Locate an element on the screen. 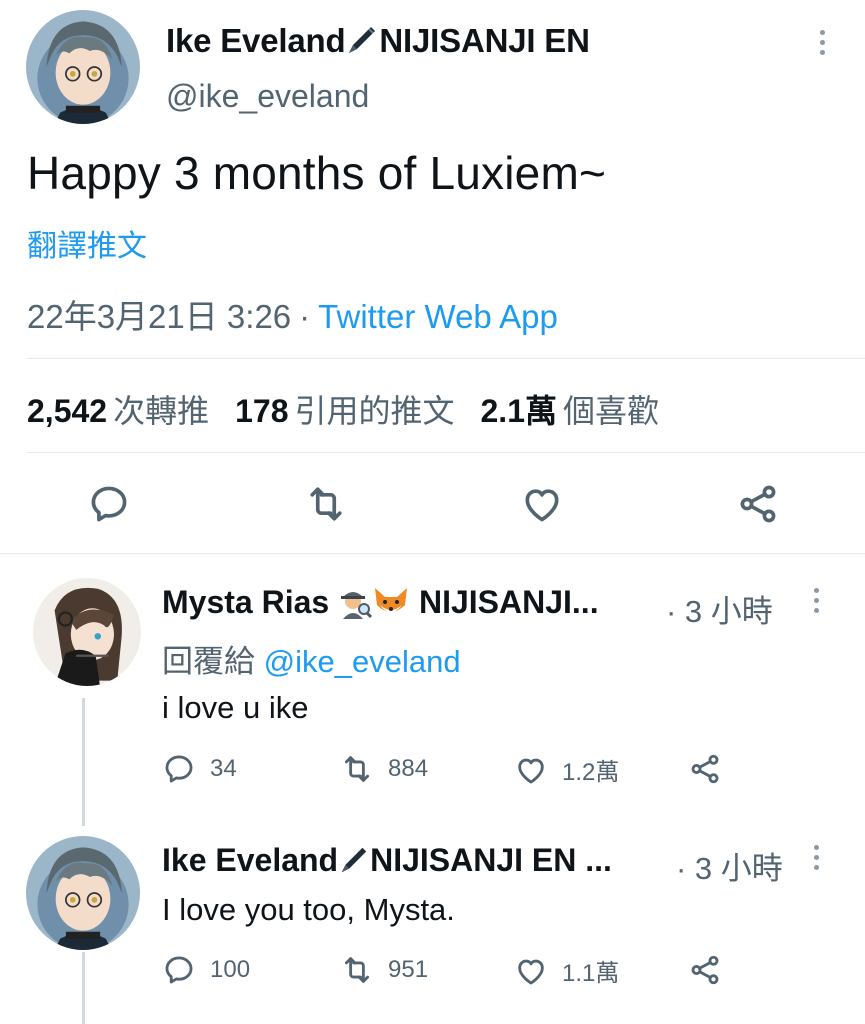  like-count: 1.2萬 is located at coordinates (591, 772).